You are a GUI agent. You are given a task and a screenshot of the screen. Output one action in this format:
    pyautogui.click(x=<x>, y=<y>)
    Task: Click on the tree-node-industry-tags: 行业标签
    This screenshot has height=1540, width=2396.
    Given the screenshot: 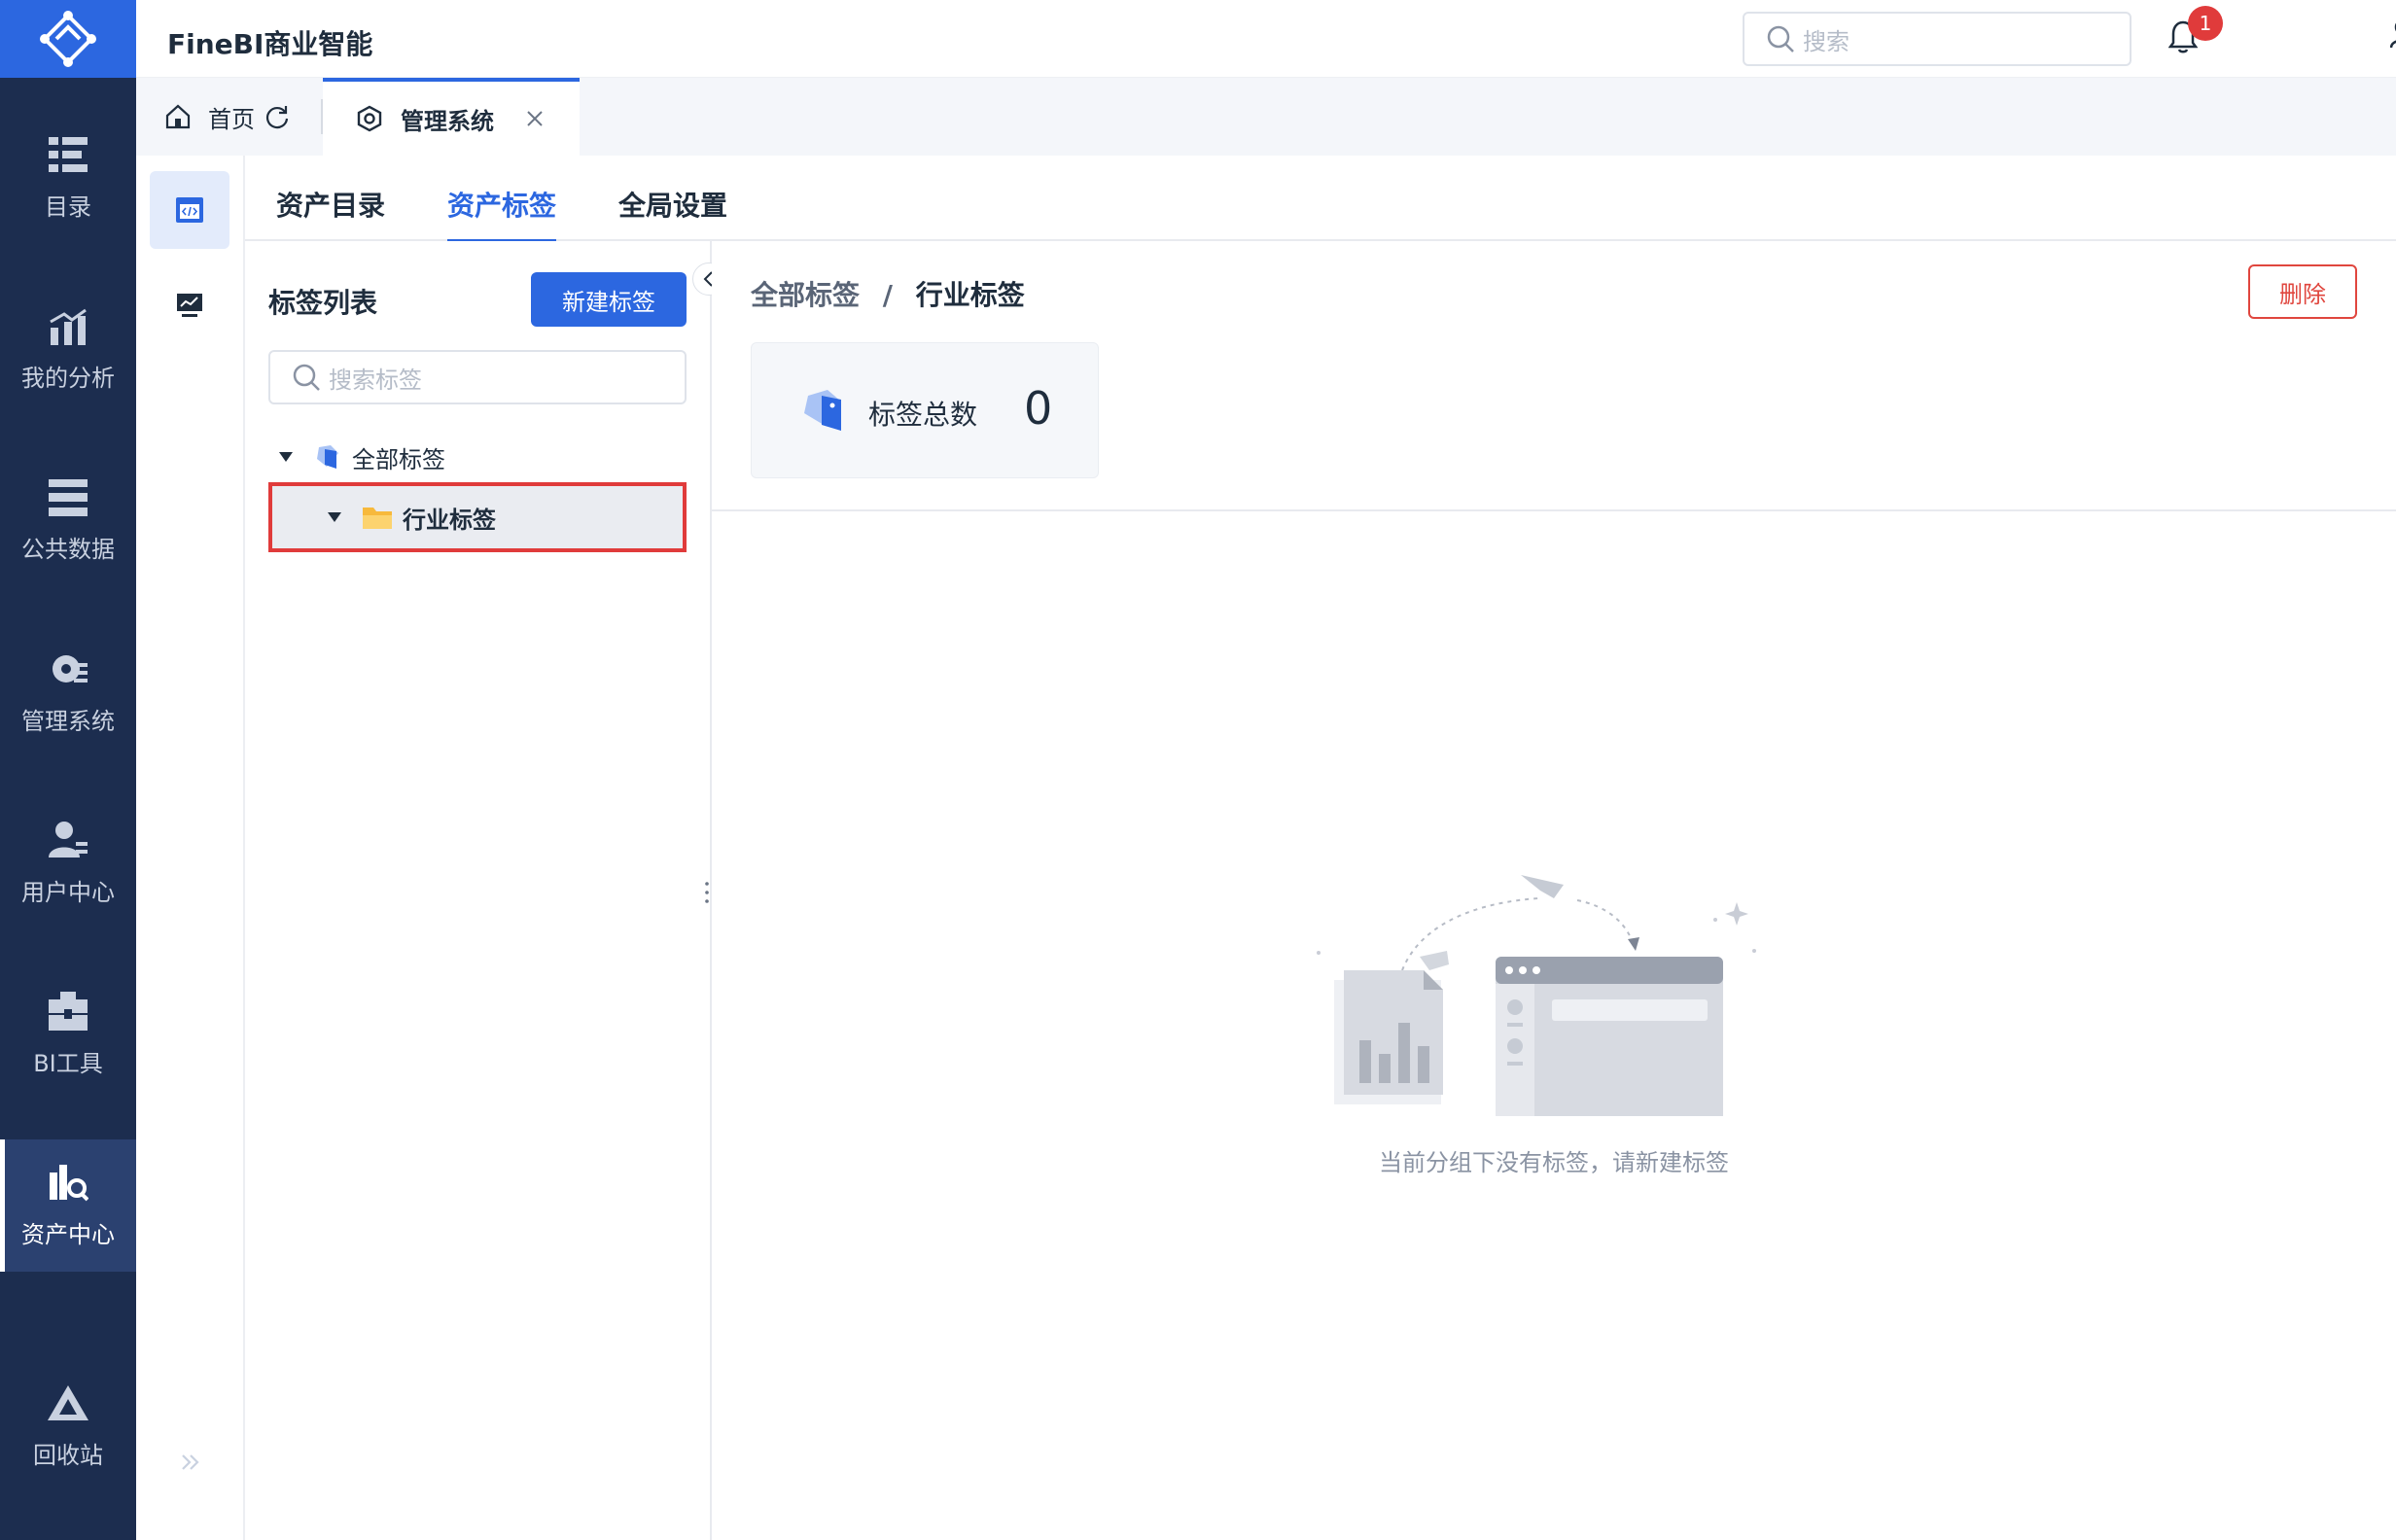 What is the action you would take?
    pyautogui.click(x=477, y=517)
    